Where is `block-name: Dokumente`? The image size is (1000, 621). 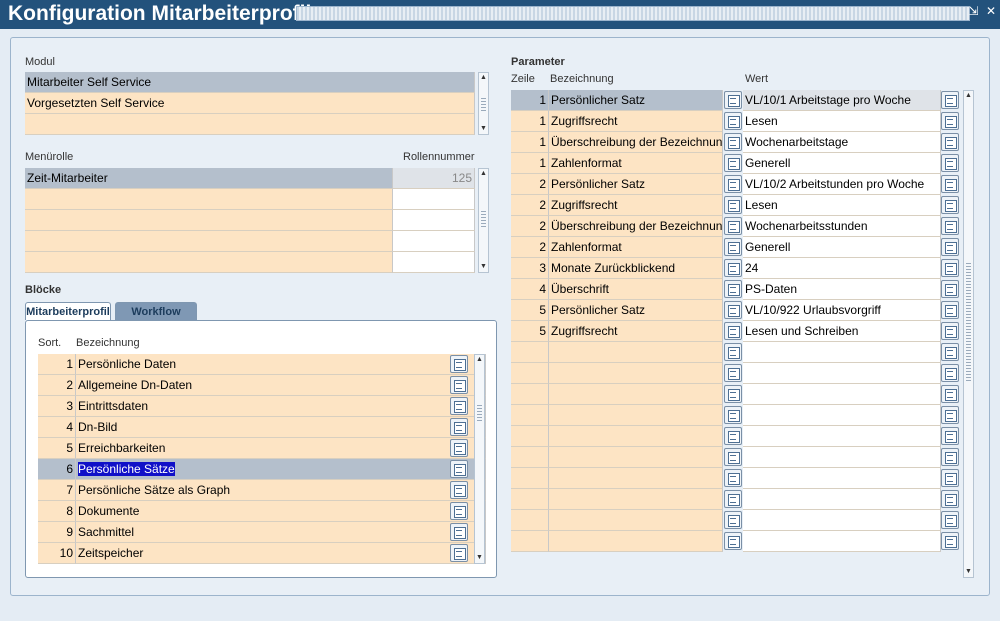
block-name: Dokumente is located at coordinates (281, 511).